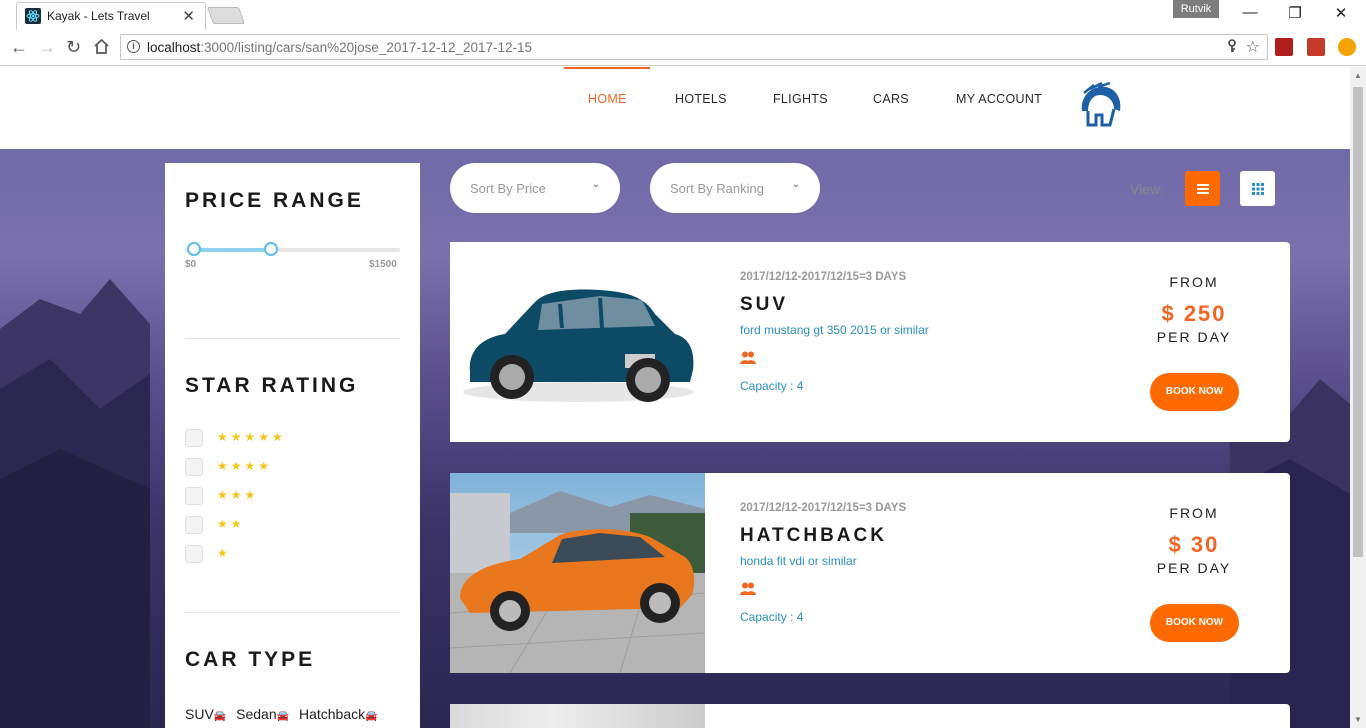 This screenshot has height=728, width=1366. I want to click on reload-icon: ↻, so click(73, 47).